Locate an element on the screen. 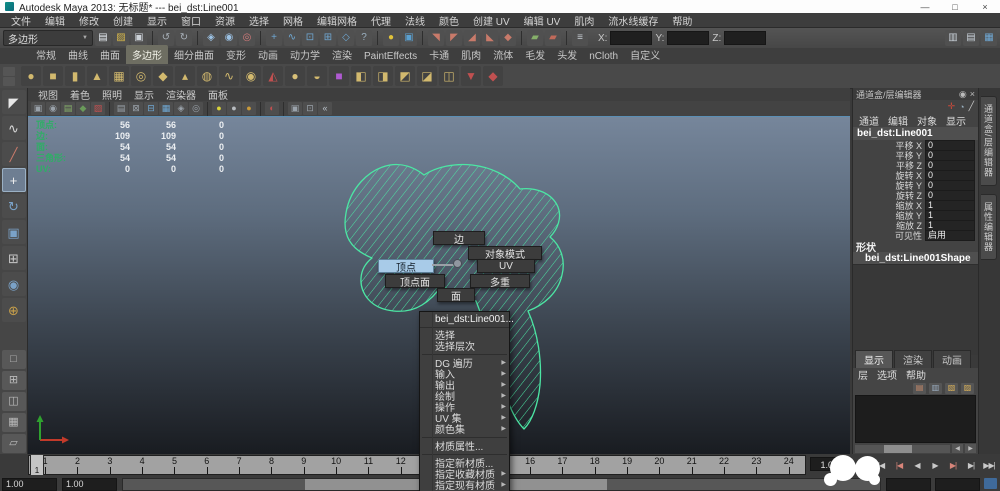 This screenshot has width=1000, height=491. layer-editor-tab: 动画 is located at coordinates (952, 359).